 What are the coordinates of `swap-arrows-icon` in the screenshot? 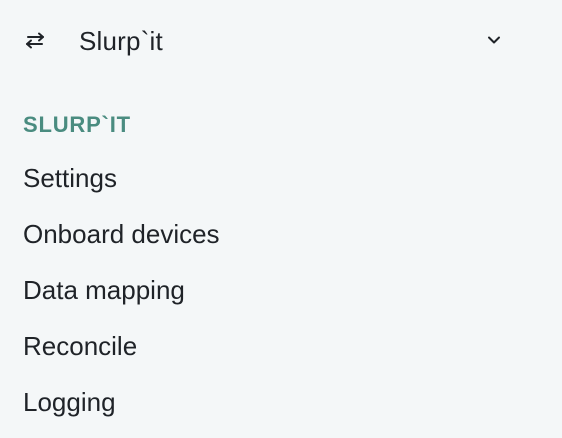 It's located at (35, 40).